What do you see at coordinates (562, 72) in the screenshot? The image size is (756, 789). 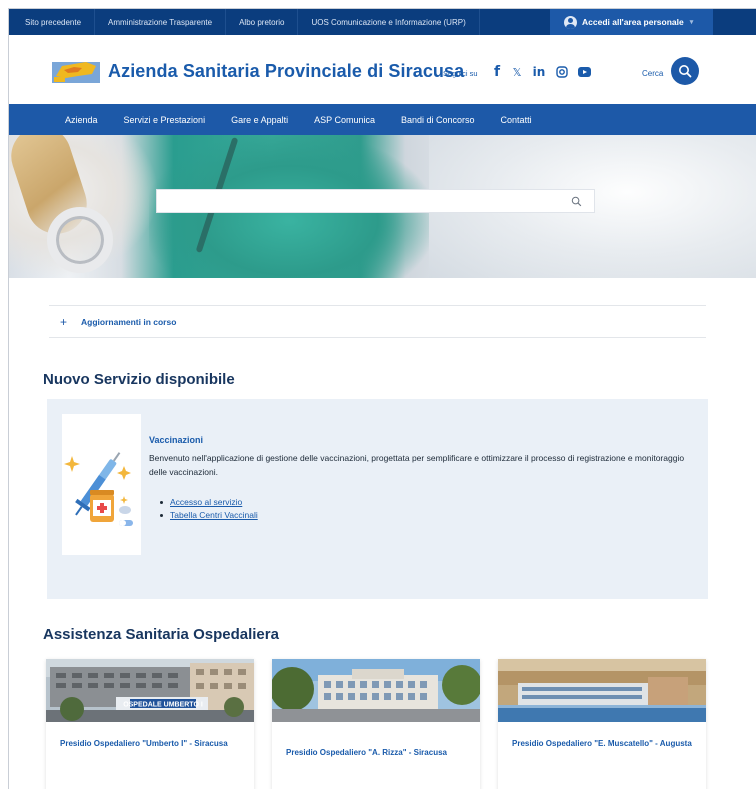 I see `instagram-icon` at bounding box center [562, 72].